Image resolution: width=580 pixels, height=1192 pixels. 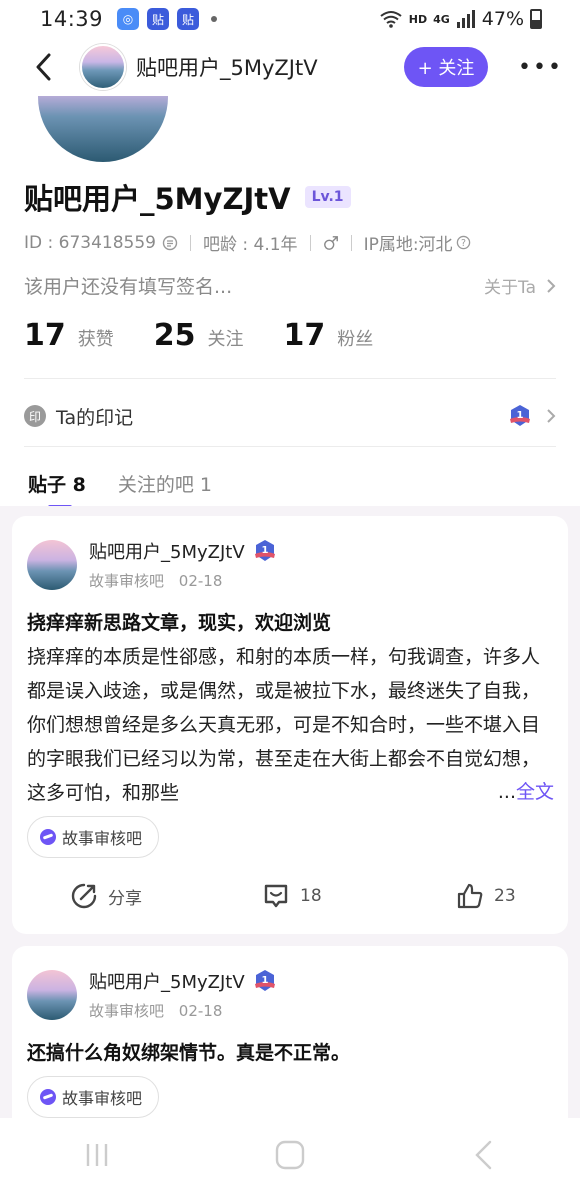 I want to click on home-button, so click(x=290, y=1155).